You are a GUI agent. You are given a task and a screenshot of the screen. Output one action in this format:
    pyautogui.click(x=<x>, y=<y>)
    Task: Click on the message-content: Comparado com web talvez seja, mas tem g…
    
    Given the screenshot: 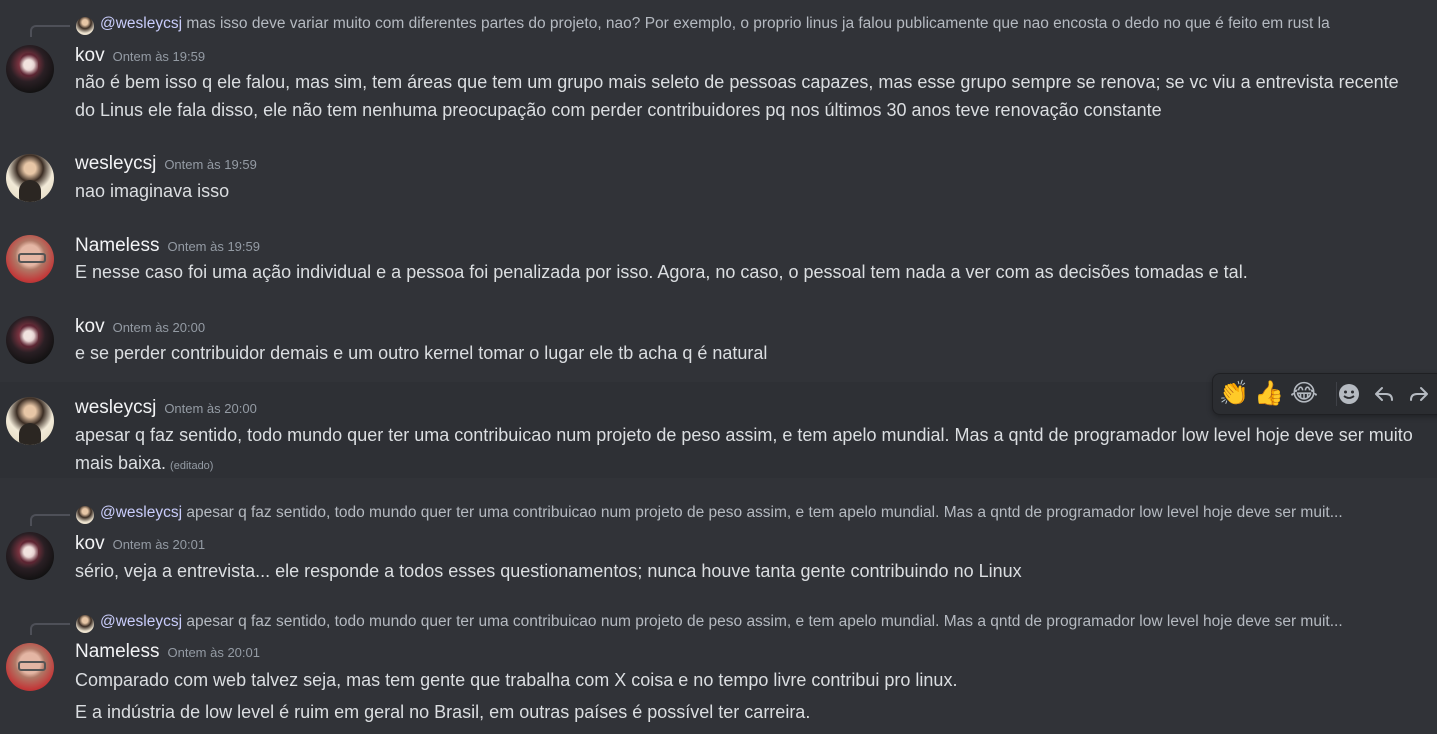 What is the action you would take?
    pyautogui.click(x=516, y=680)
    